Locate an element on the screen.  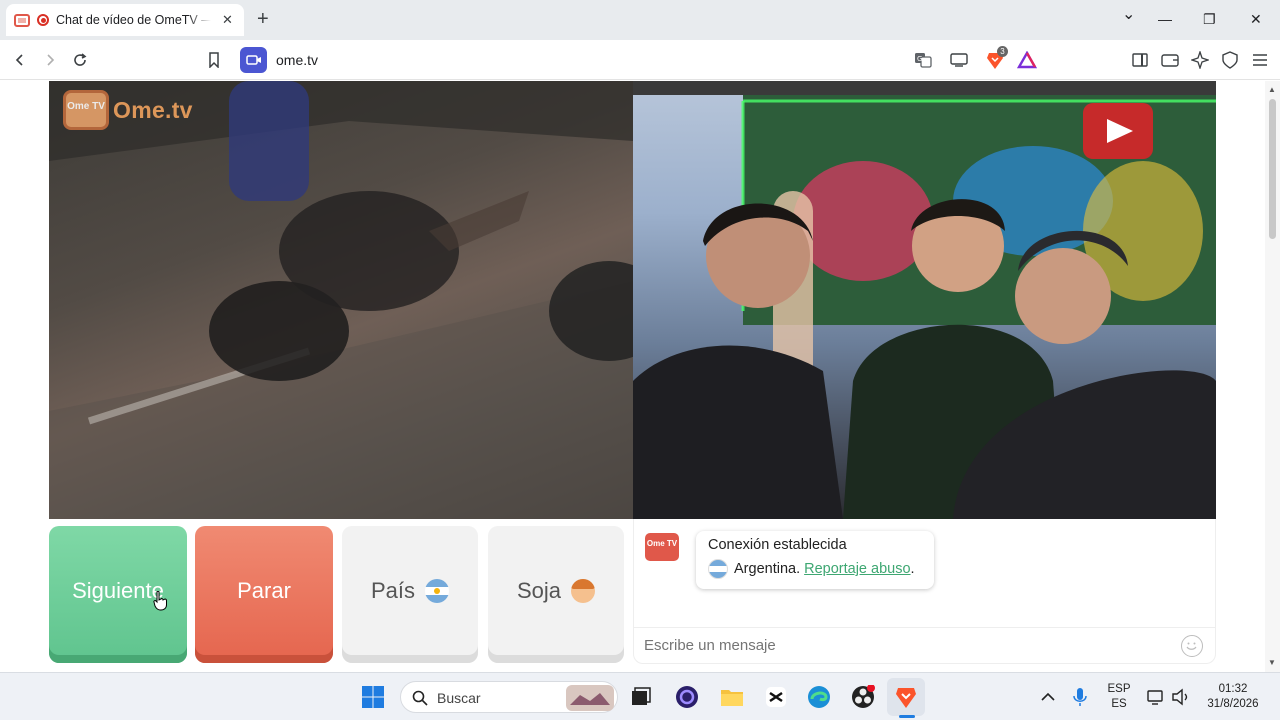
volume-icon is located at coordinates (1180, 697).